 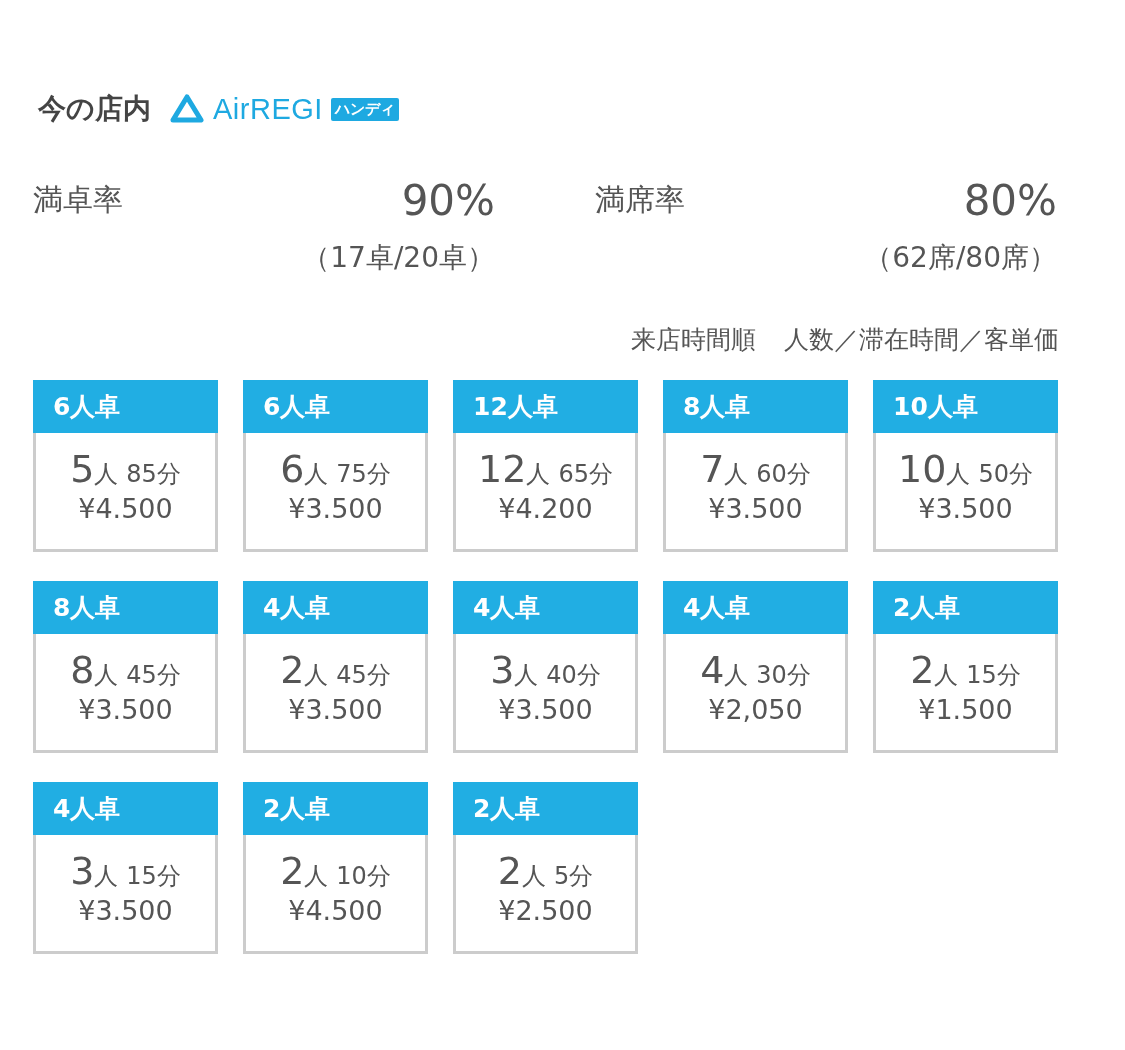 What do you see at coordinates (1010, 200) in the screenshot?
I see `stat-value: 80%` at bounding box center [1010, 200].